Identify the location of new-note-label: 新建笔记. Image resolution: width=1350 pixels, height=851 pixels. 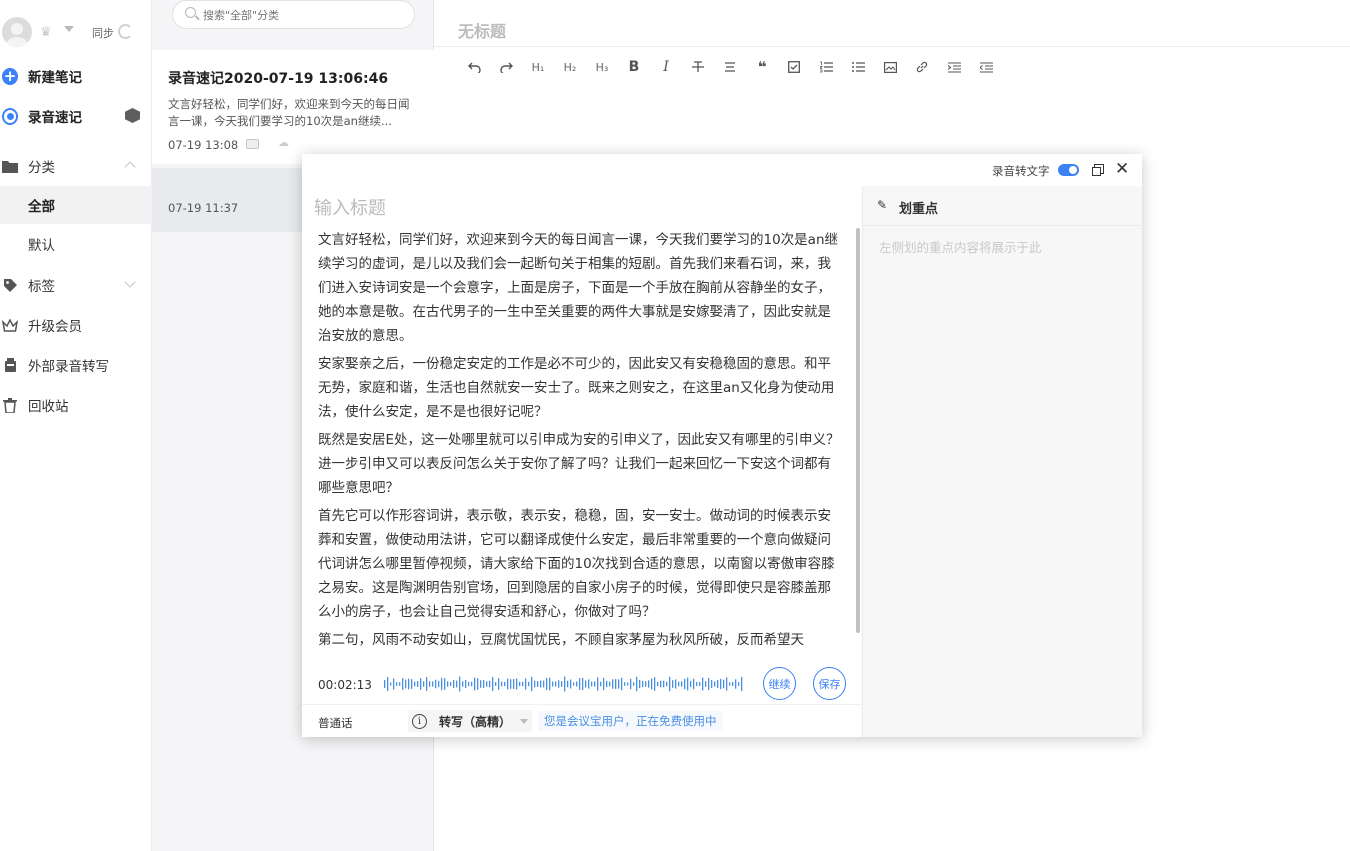
(55, 78).